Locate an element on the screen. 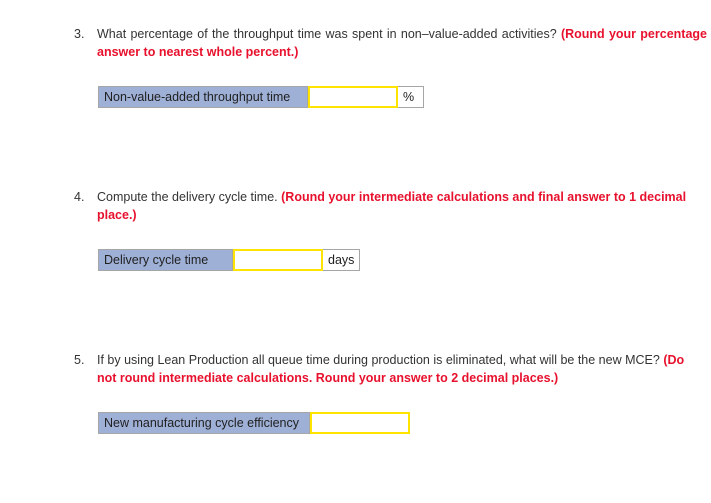 This screenshot has height=503, width=711. answer-row-4: Delivery cycle time days is located at coordinates (229, 260).